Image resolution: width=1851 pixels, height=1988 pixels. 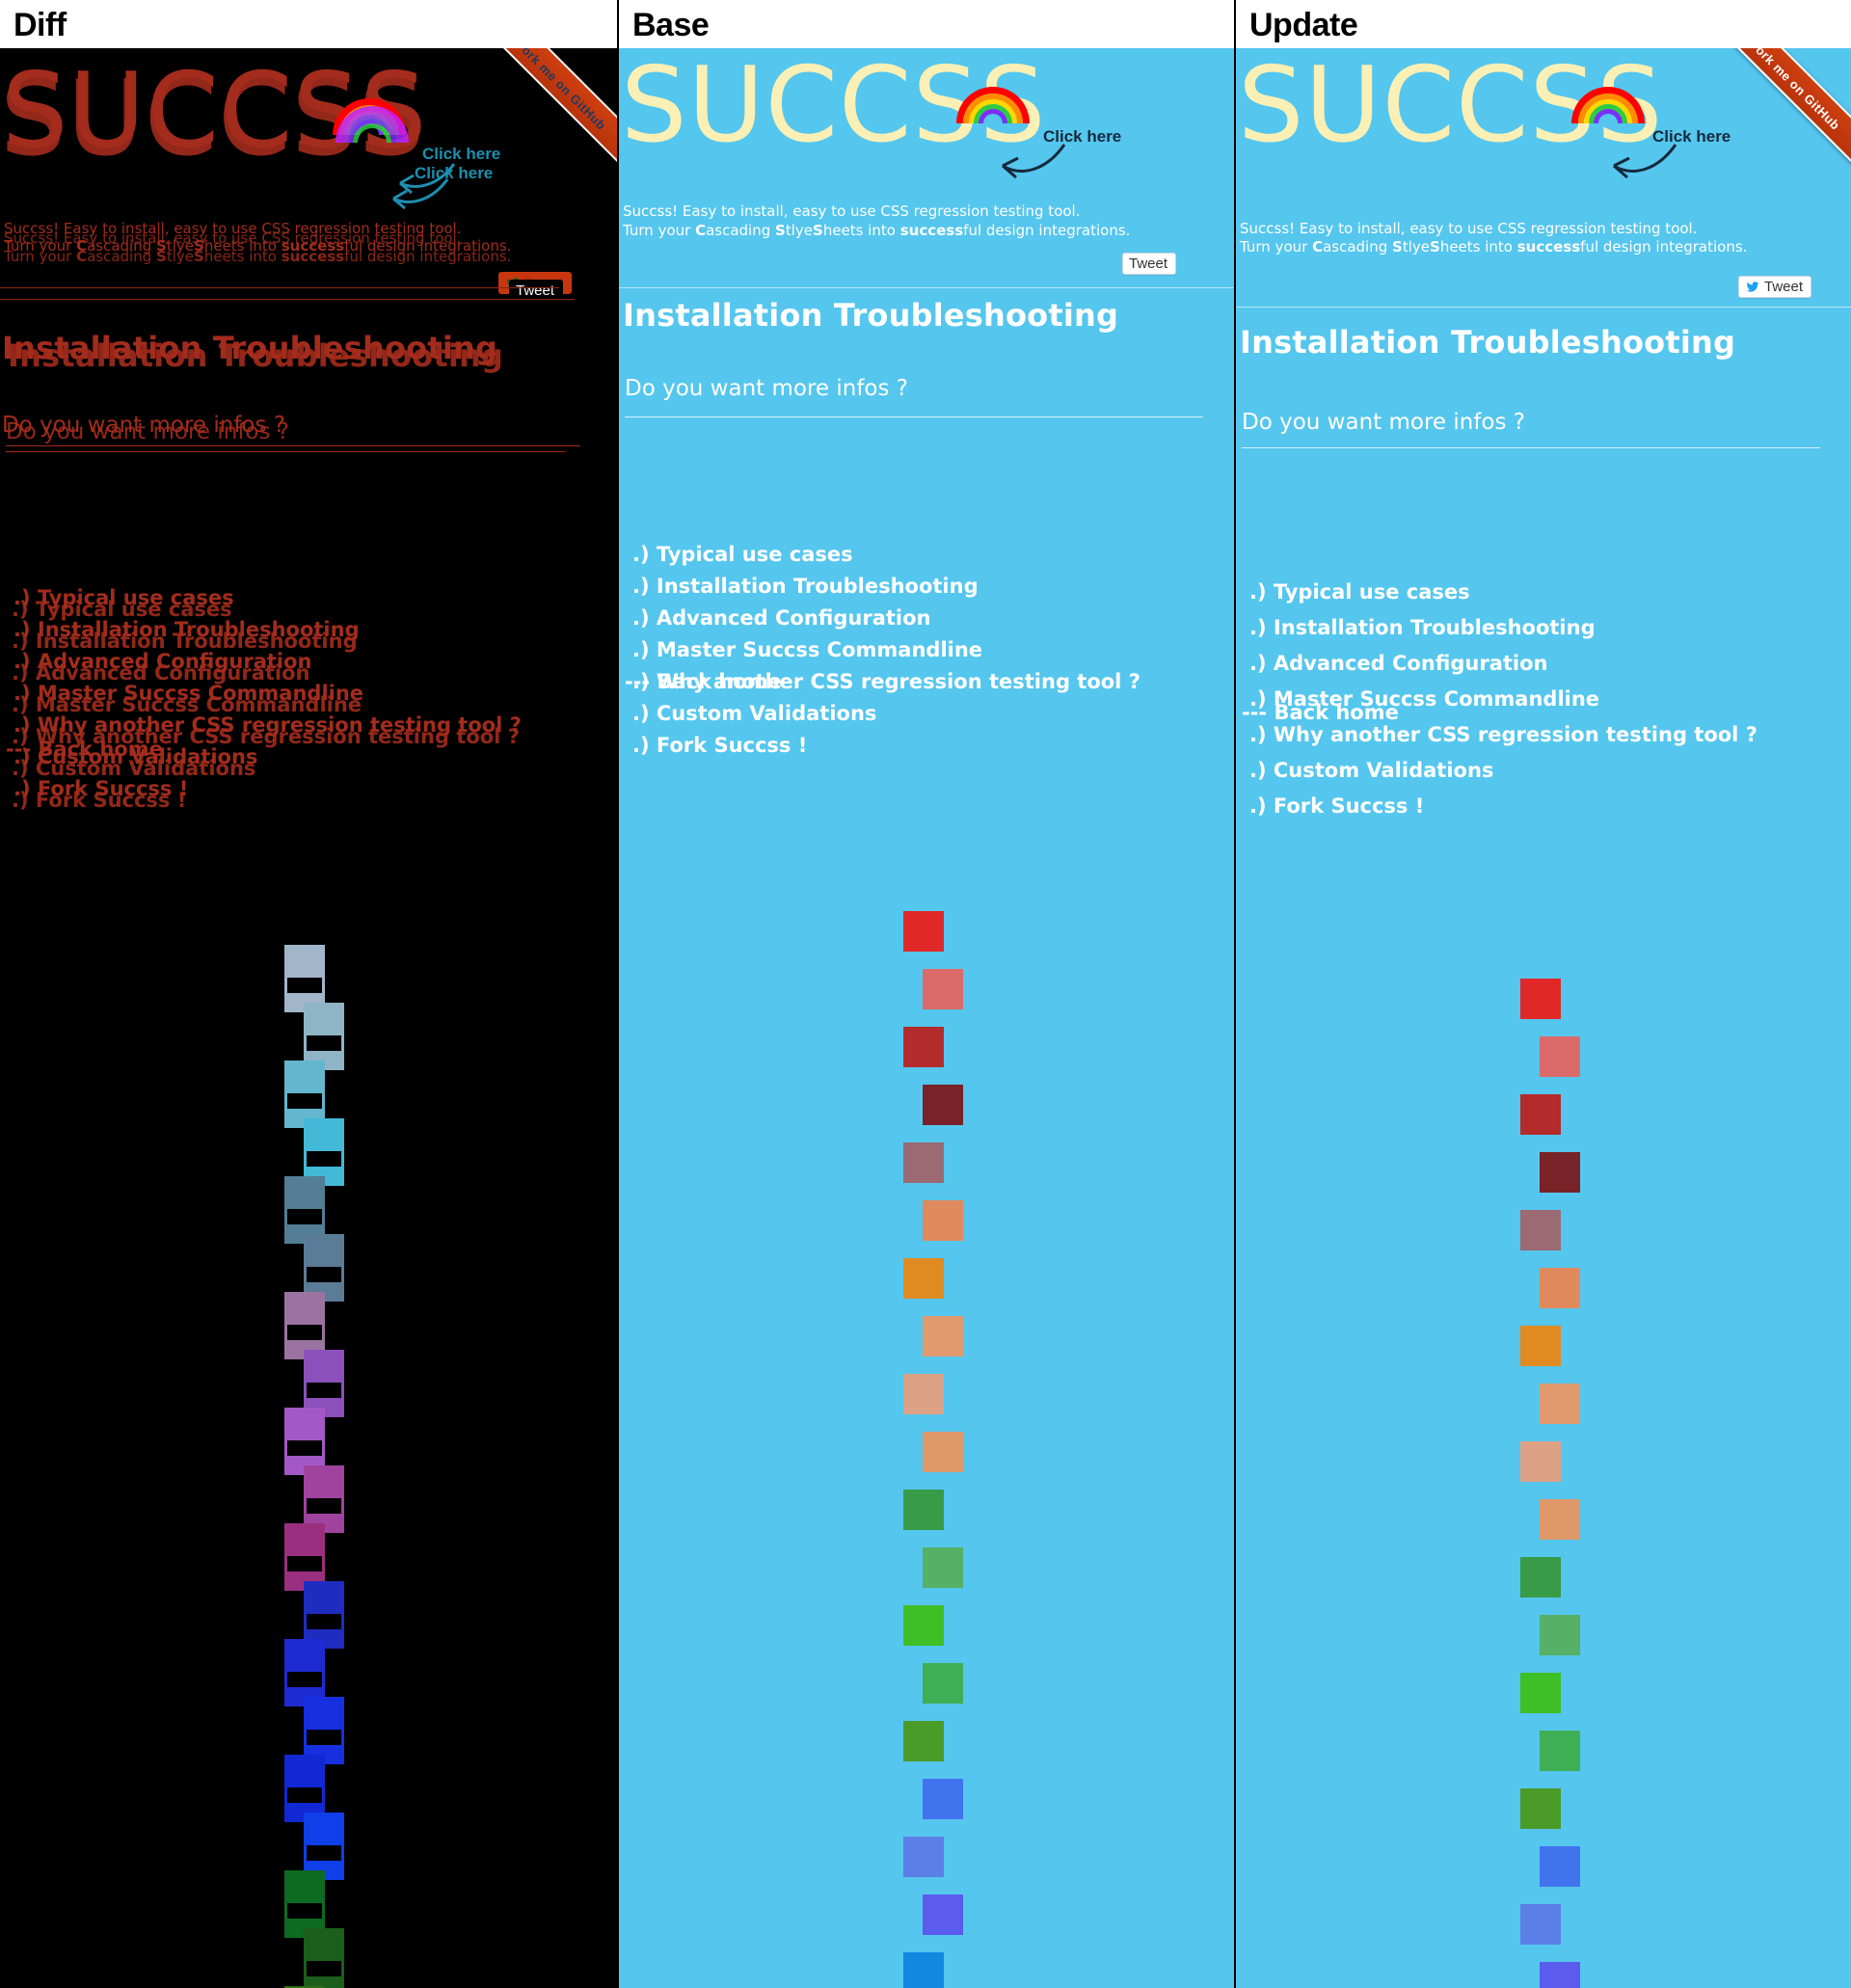 I want to click on rainbow-icon-ghost, so click(x=372, y=127).